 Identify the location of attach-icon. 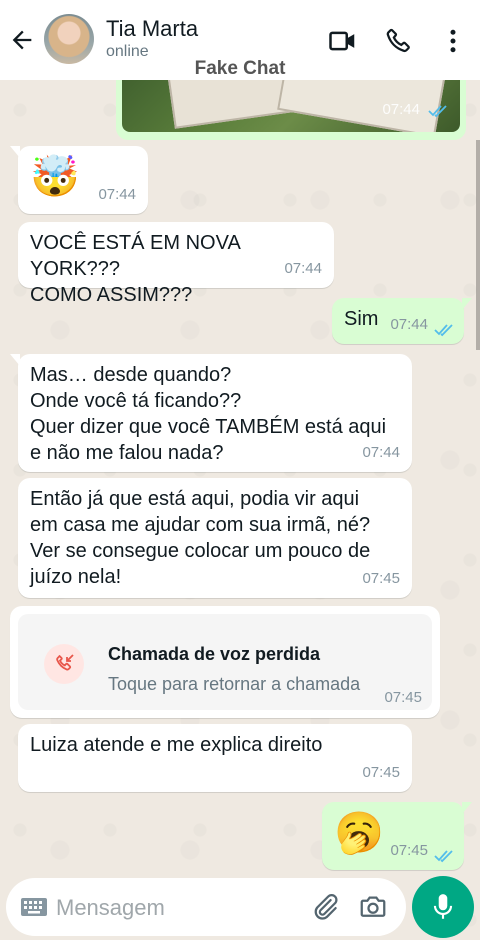
(325, 907).